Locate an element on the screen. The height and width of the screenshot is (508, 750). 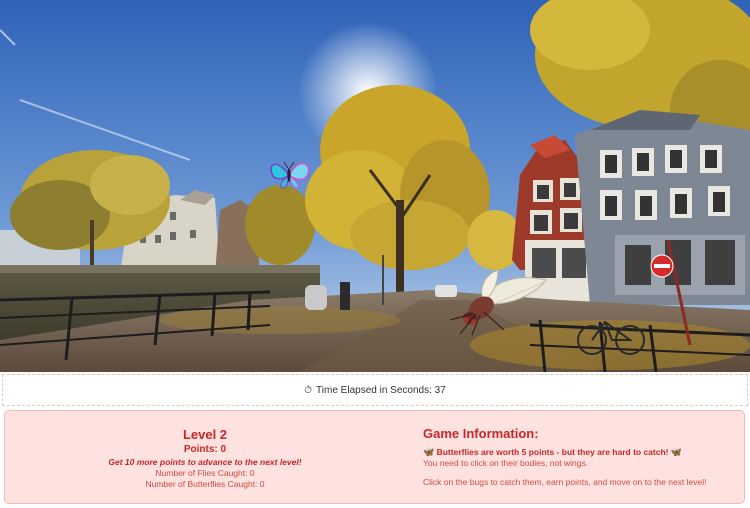
flies-caught-count: Number of Flies Caught: 0 is located at coordinates (205, 473).